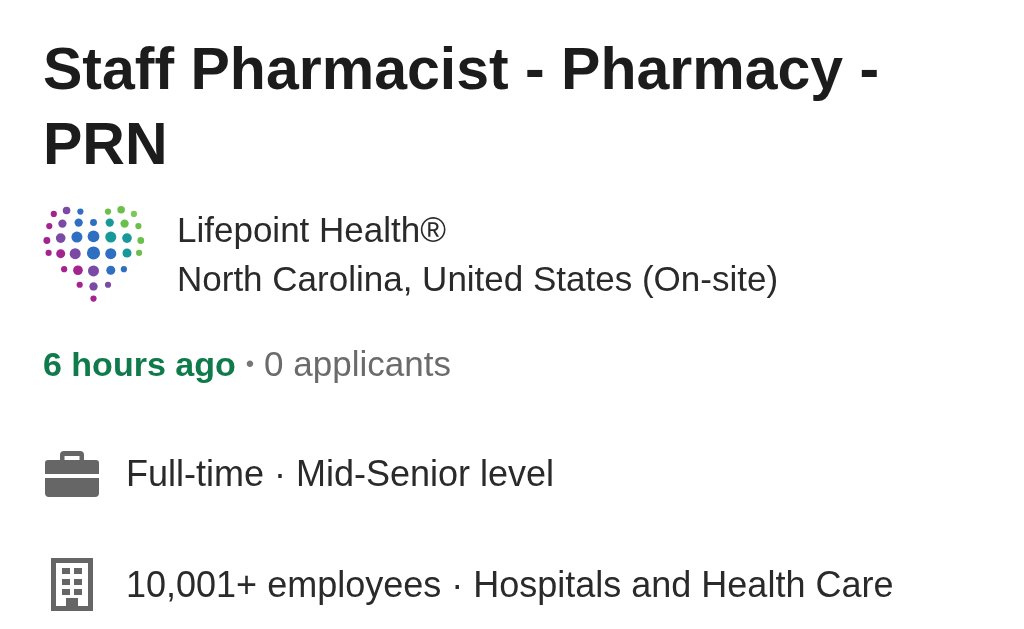 The height and width of the screenshot is (629, 1024). What do you see at coordinates (478, 229) in the screenshot?
I see `company-name: Lifepoint Health®` at bounding box center [478, 229].